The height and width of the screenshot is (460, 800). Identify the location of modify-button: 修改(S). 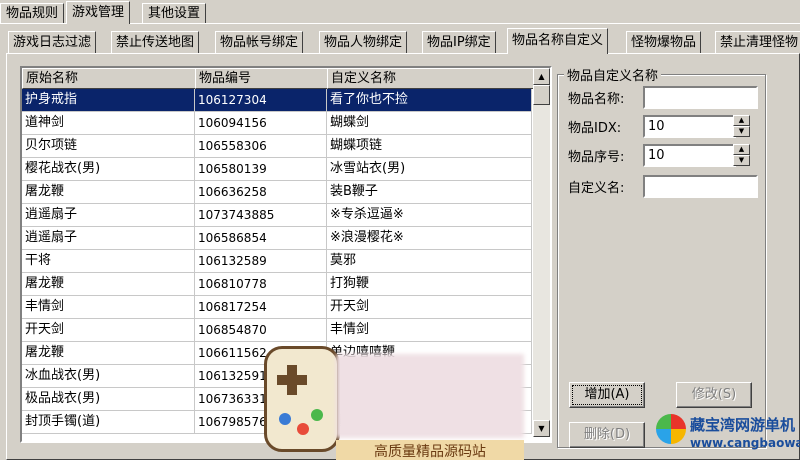
(714, 395).